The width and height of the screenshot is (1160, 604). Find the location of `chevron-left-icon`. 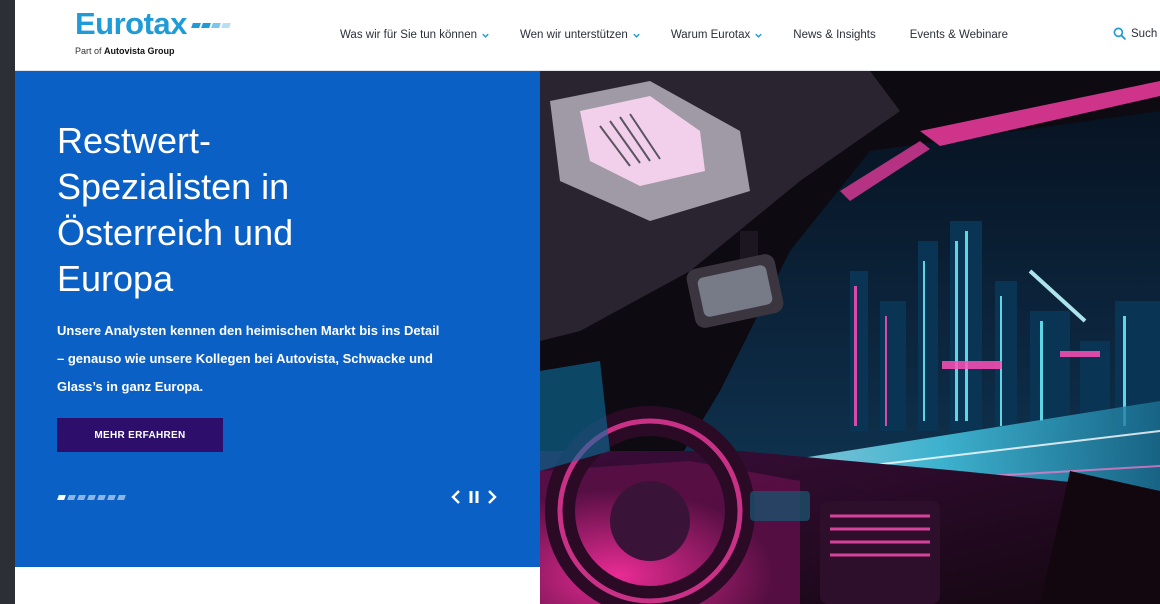

chevron-left-icon is located at coordinates (455, 497).